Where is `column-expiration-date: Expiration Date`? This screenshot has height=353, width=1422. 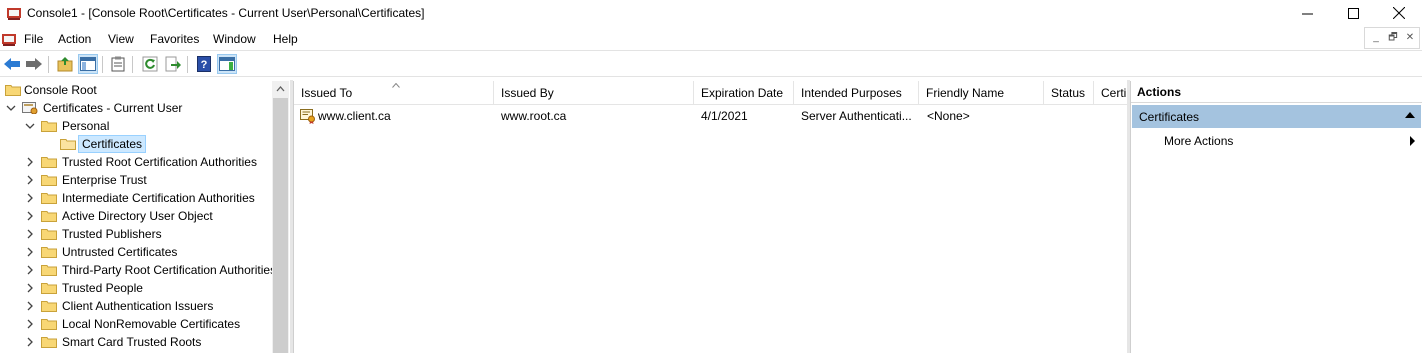
column-expiration-date: Expiration Date is located at coordinates (744, 93).